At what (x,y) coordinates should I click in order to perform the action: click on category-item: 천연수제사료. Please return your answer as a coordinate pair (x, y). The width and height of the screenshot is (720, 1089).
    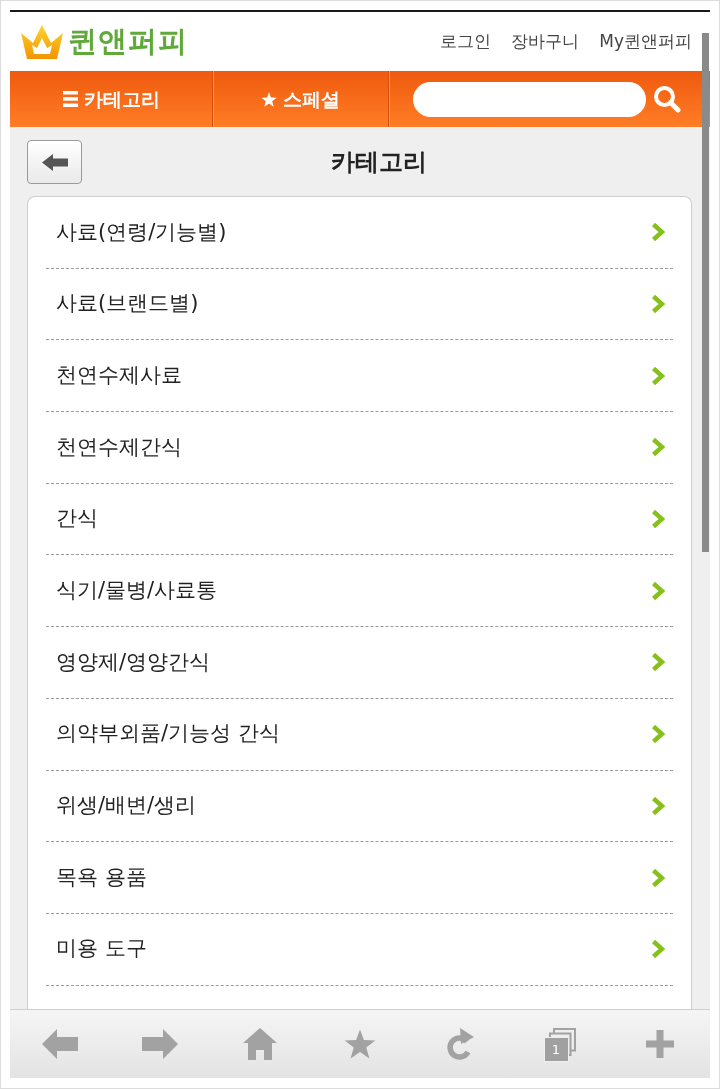
    Looking at the image, I should click on (359, 376).